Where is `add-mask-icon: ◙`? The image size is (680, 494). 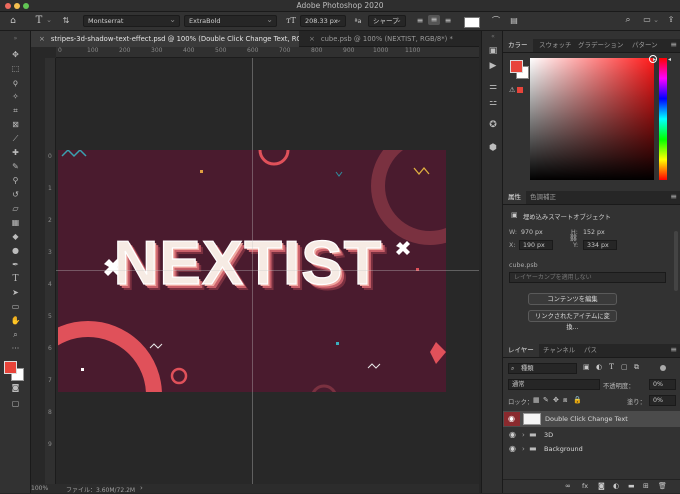 add-mask-icon: ◙ is located at coordinates (601, 486).